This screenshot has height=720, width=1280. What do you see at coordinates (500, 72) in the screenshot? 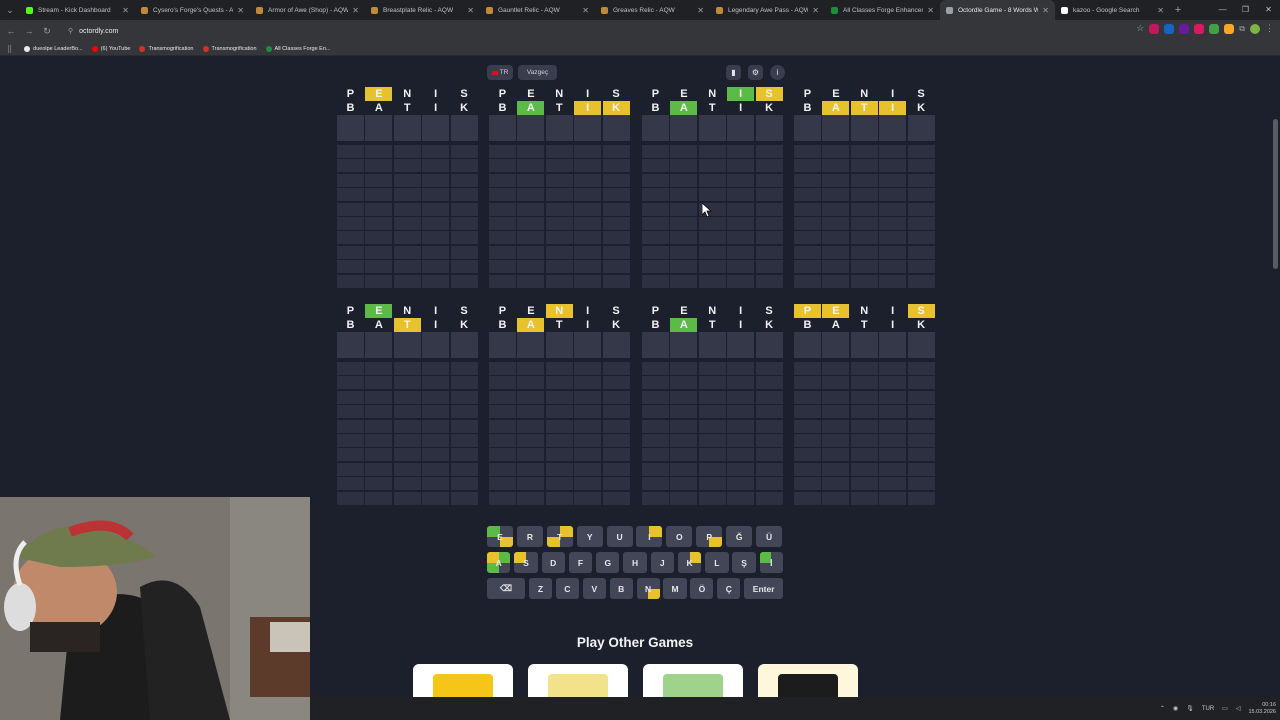
I see `language-button: TR` at bounding box center [500, 72].